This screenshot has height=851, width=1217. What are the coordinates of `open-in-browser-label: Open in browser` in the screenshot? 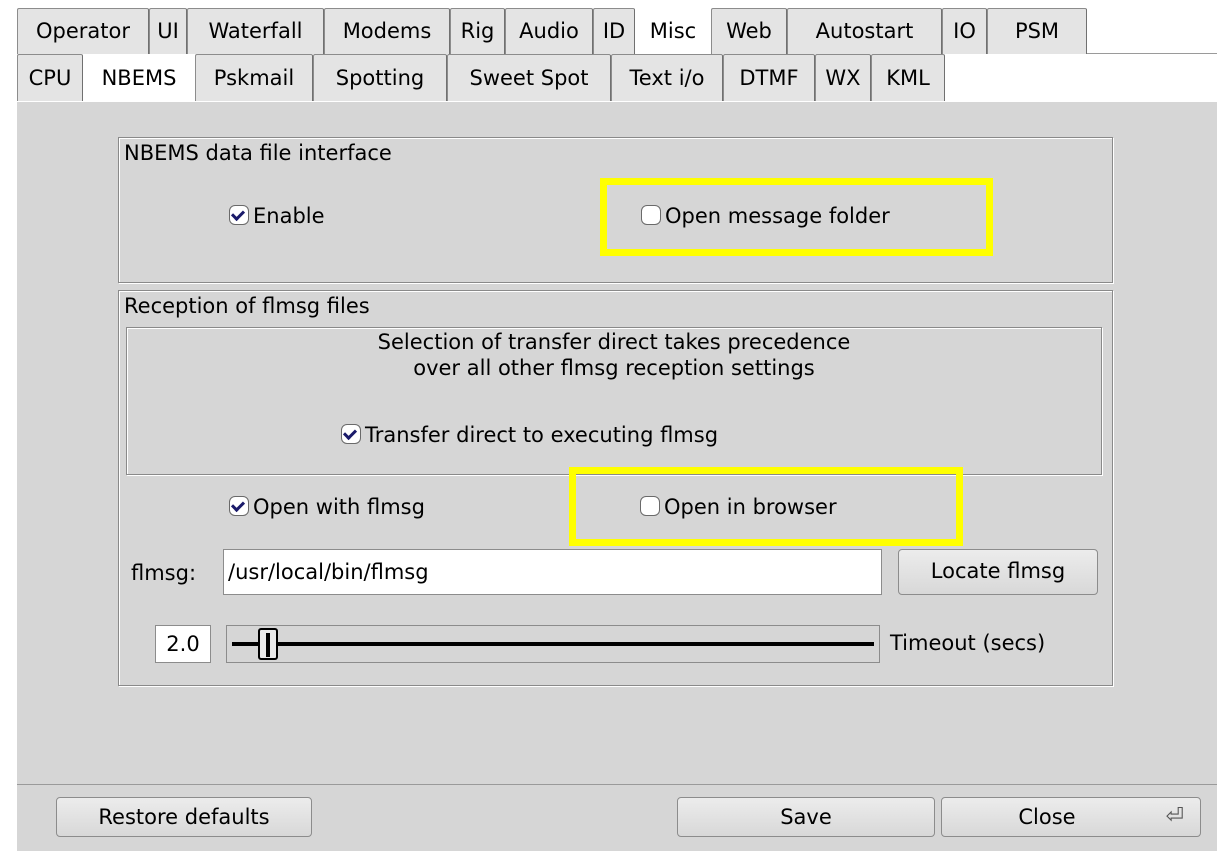 It's located at (750, 507).